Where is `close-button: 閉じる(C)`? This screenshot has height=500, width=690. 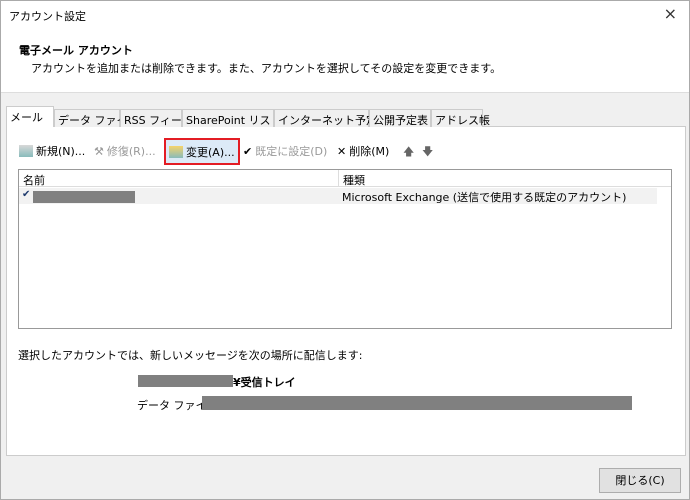 close-button: 閉じる(C) is located at coordinates (640, 480).